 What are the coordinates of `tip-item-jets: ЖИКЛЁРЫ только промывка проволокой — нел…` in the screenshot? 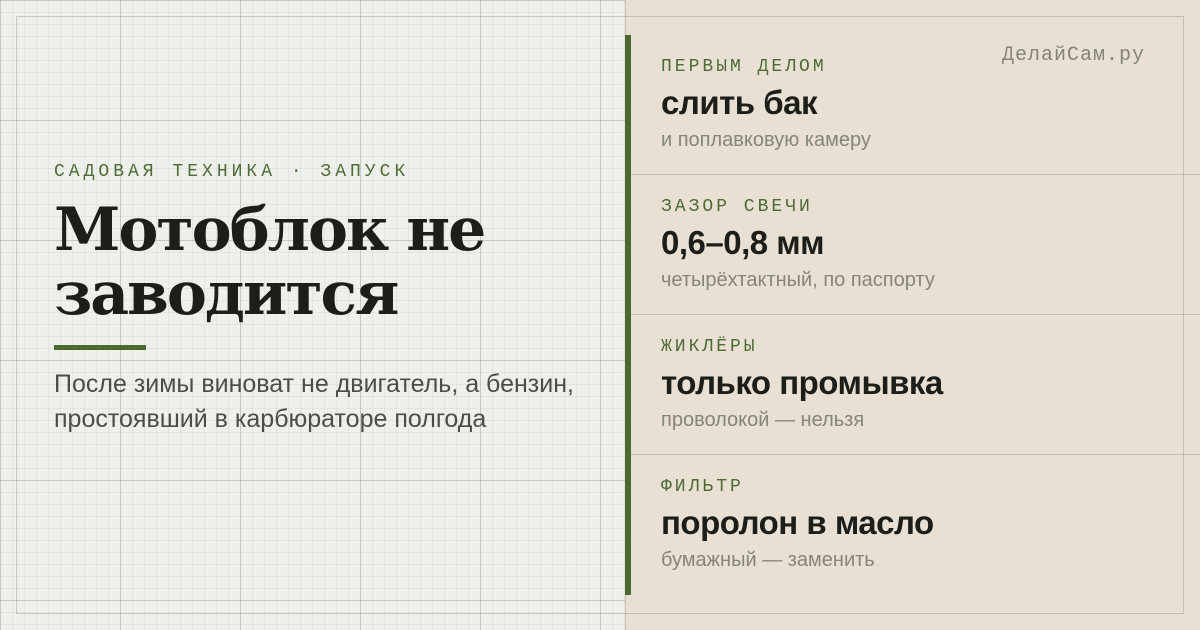 It's located at (915, 385).